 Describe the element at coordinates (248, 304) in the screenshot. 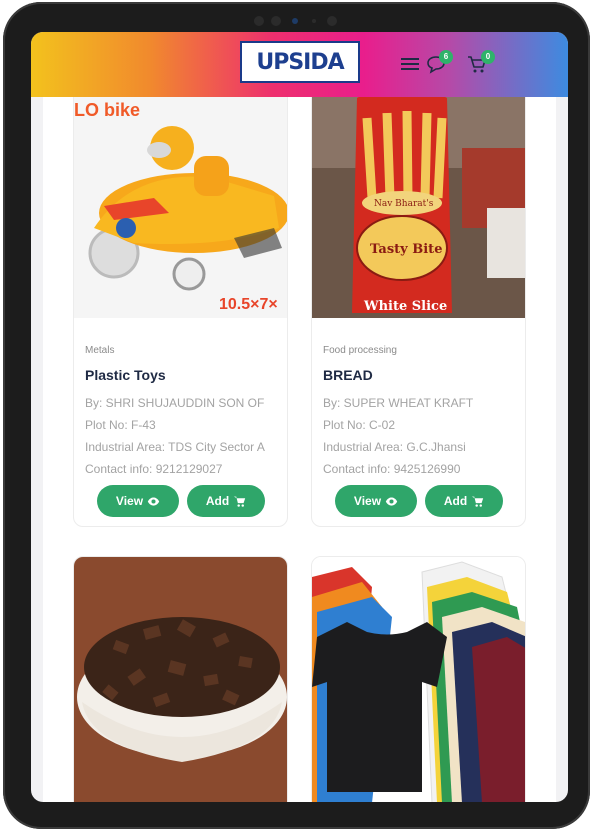

I see `image-caption-bottom: 10.5×7×` at that location.